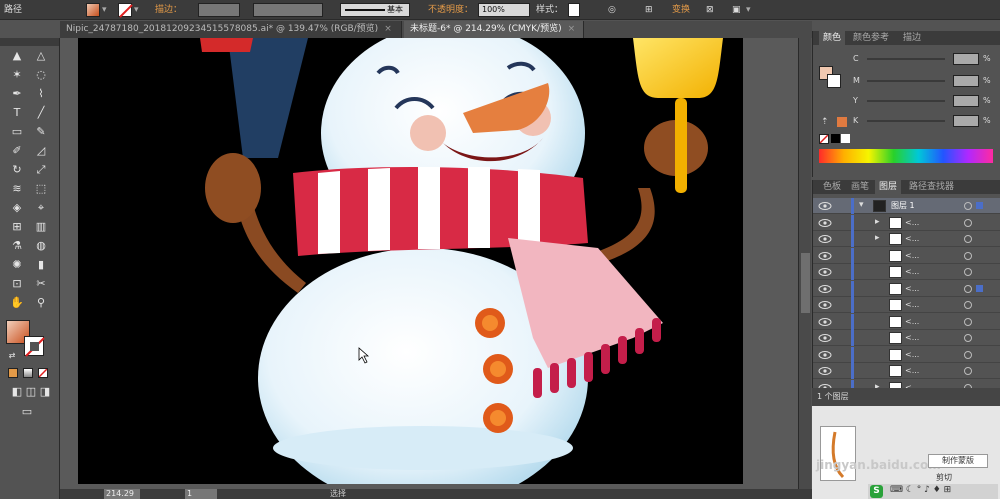 The width and height of the screenshot is (1000, 499). Describe the element at coordinates (17, 170) in the screenshot. I see `rotate-icon: ↻` at that location.